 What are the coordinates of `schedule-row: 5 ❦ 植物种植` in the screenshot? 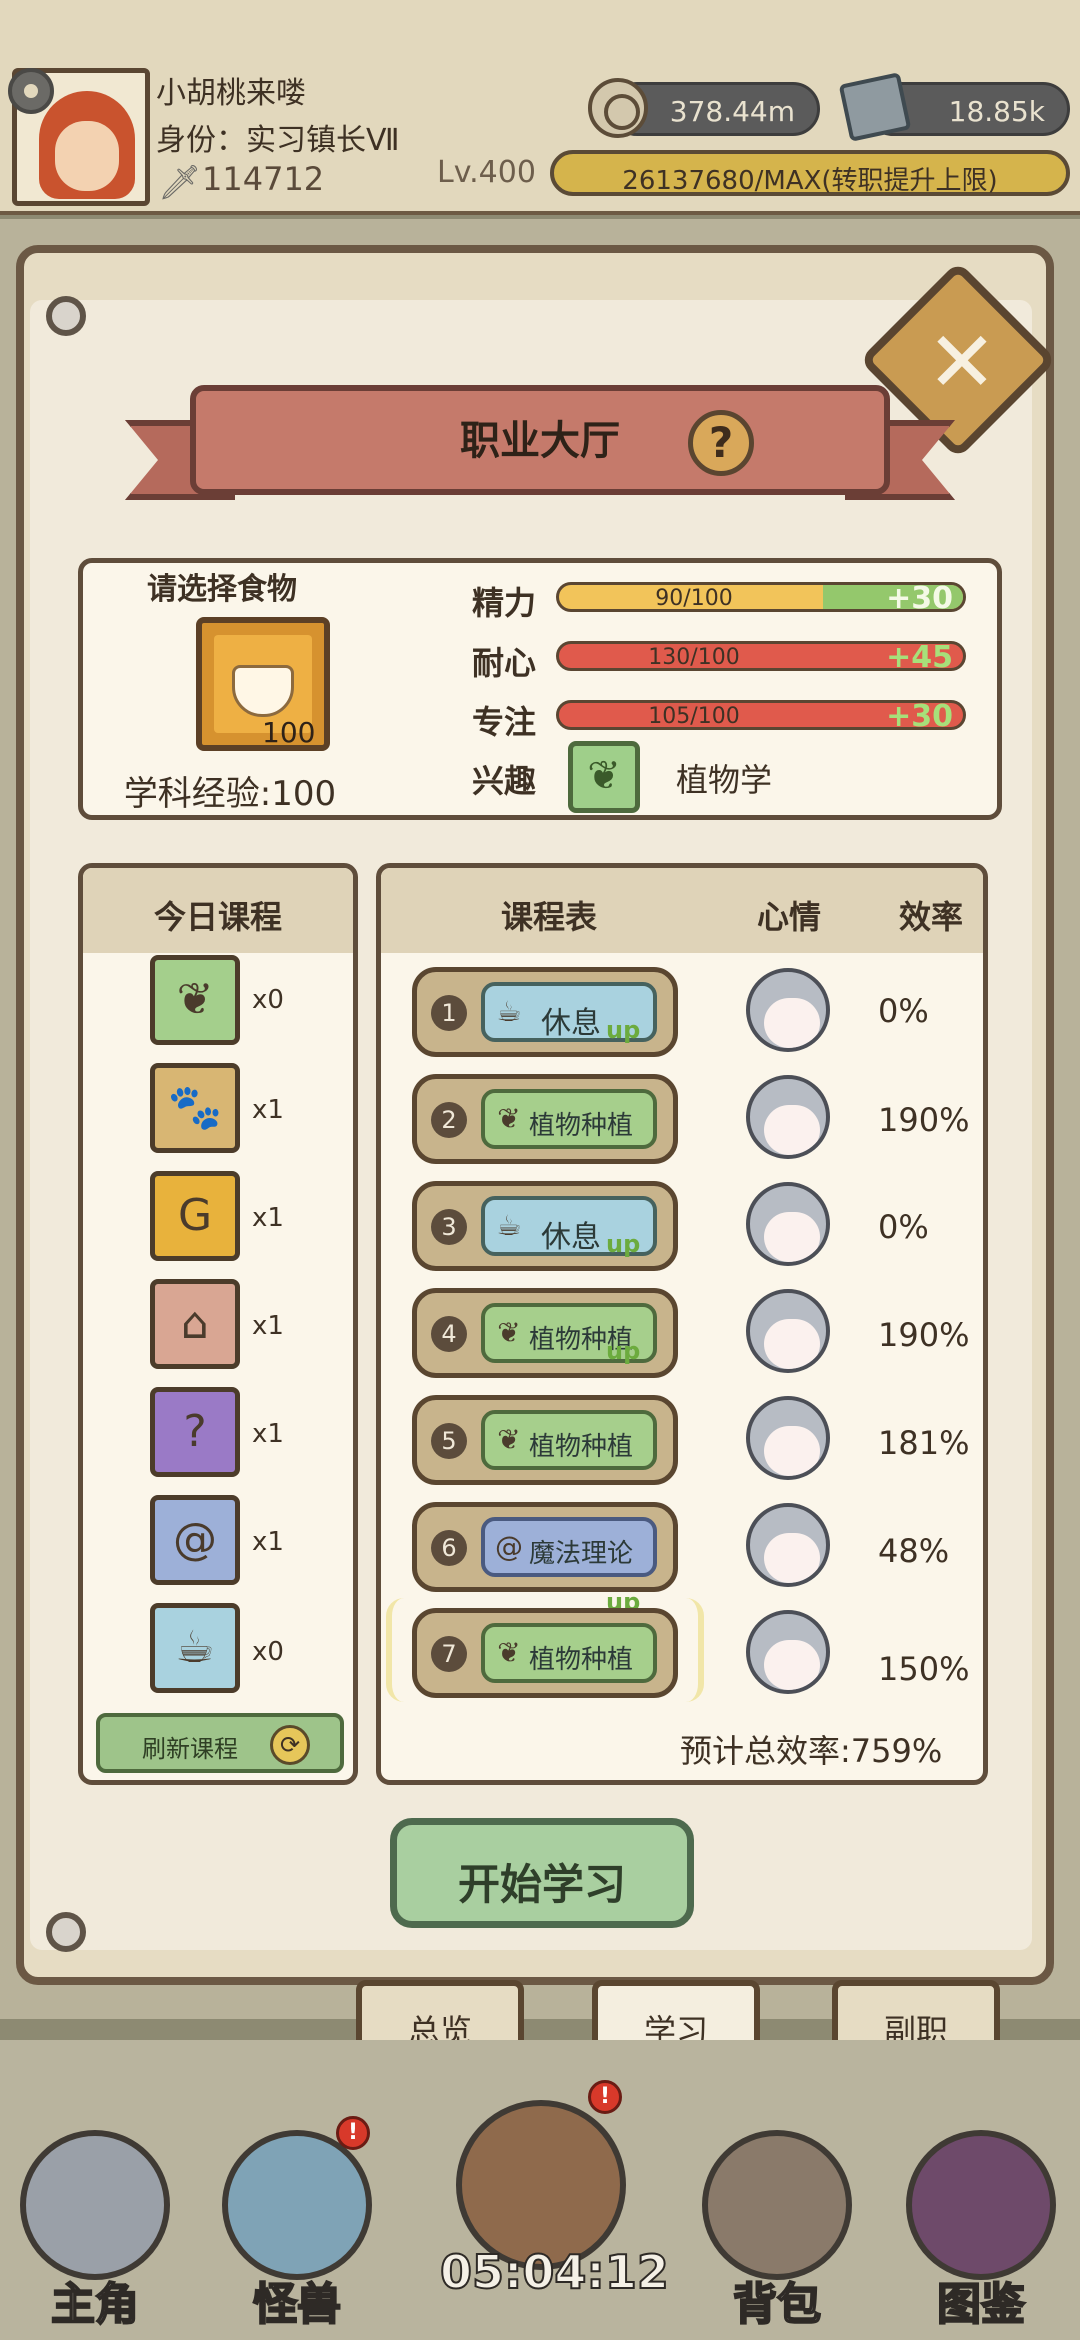 It's located at (545, 1440).